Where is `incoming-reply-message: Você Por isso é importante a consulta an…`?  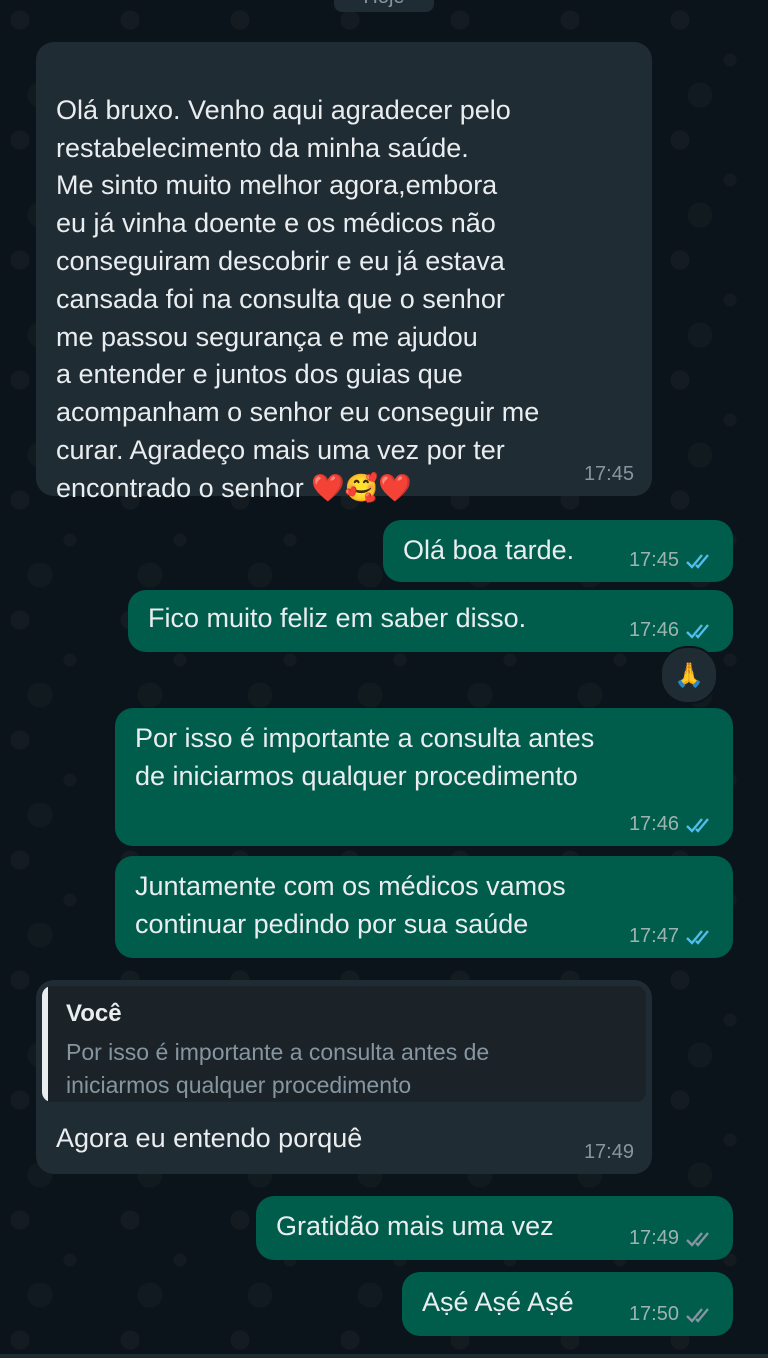
incoming-reply-message: Você Por isso é importante a consulta an… is located at coordinates (344, 1077).